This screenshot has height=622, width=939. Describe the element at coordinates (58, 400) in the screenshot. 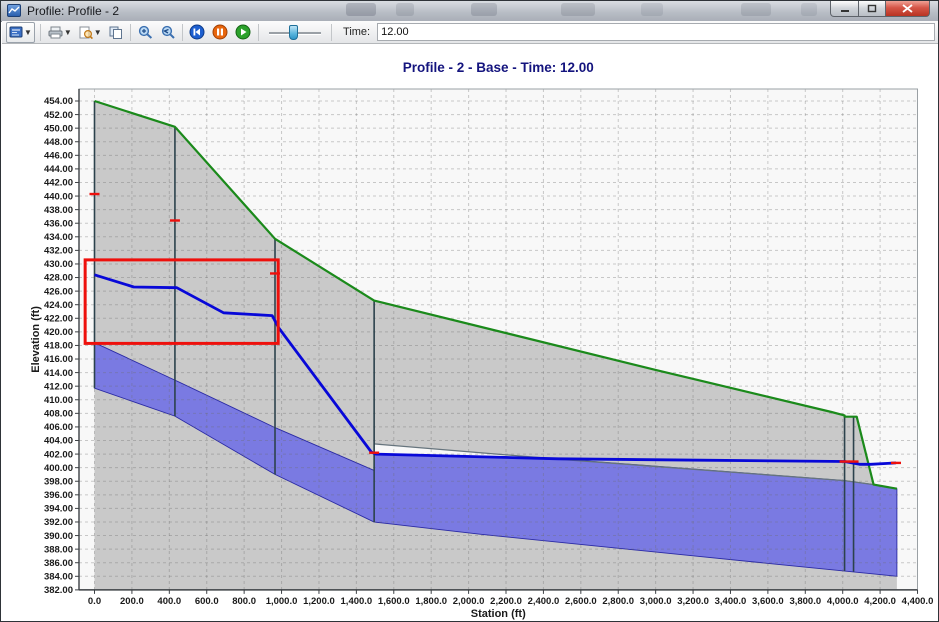

I see `y-tick-label: 410.00` at that location.